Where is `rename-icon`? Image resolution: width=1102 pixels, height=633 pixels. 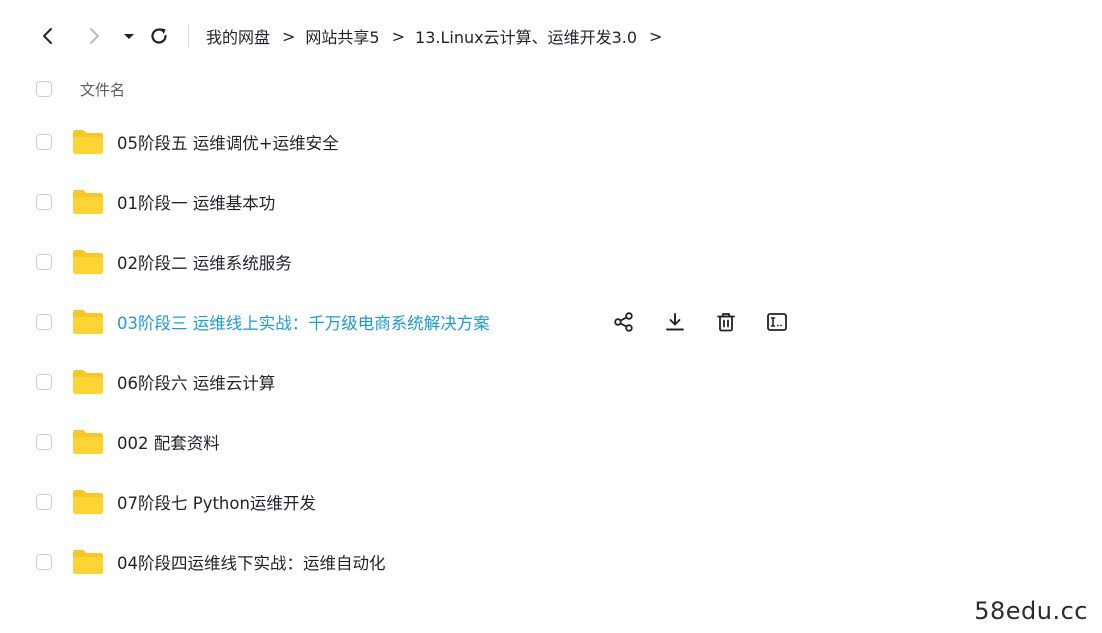 rename-icon is located at coordinates (777, 322).